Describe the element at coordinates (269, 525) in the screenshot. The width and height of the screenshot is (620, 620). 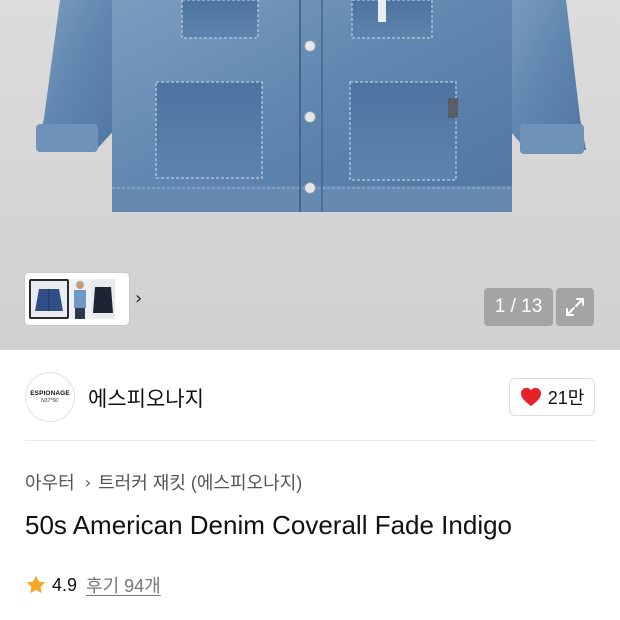
I see `product-title: 50s American Denim Coverall Fade Indigo` at that location.